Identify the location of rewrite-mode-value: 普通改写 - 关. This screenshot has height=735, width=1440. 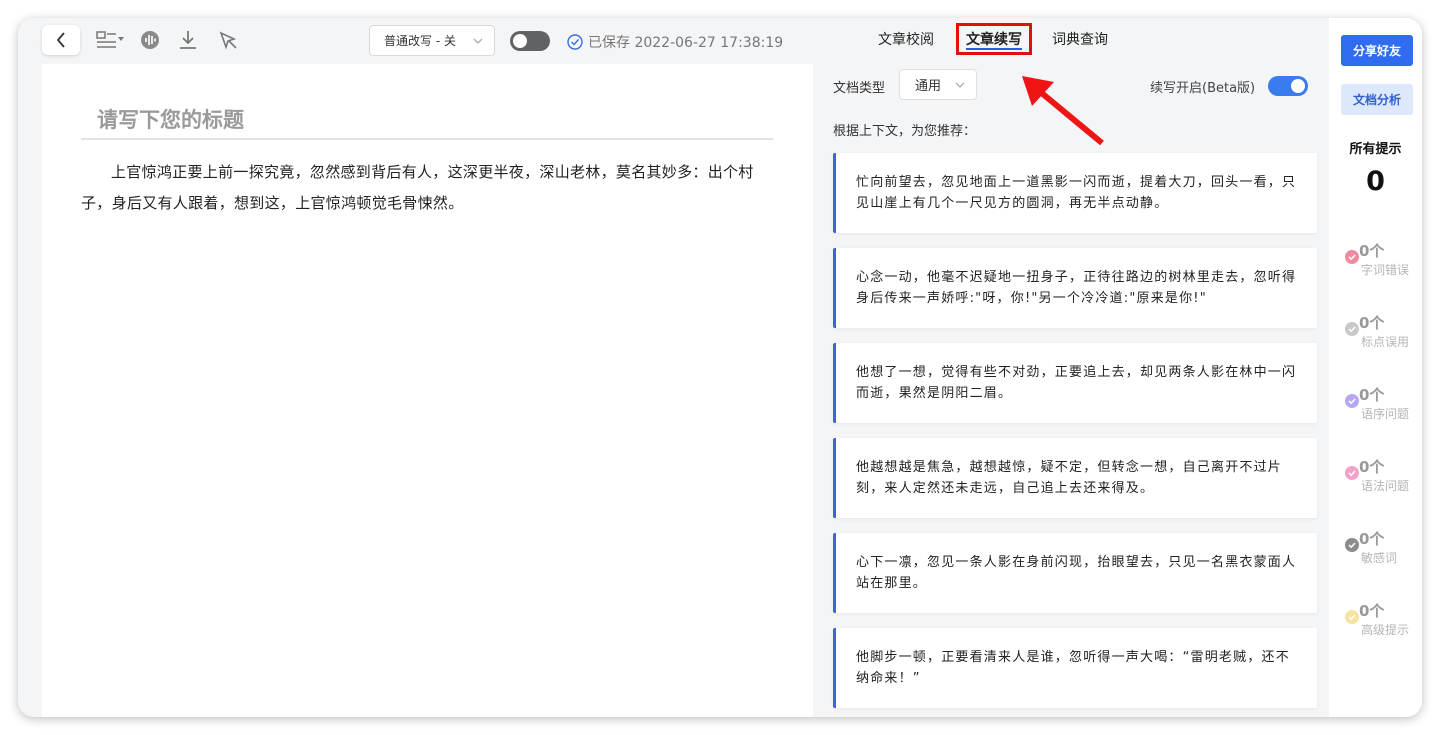
(420, 41).